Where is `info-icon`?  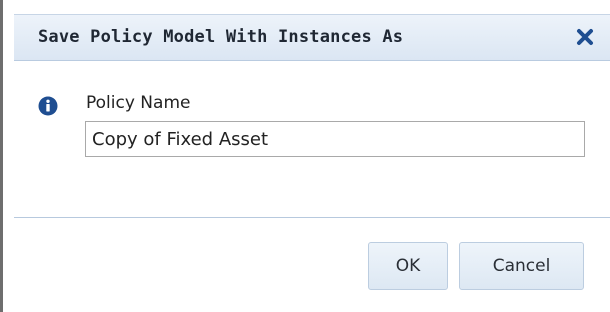
info-icon is located at coordinates (48, 106).